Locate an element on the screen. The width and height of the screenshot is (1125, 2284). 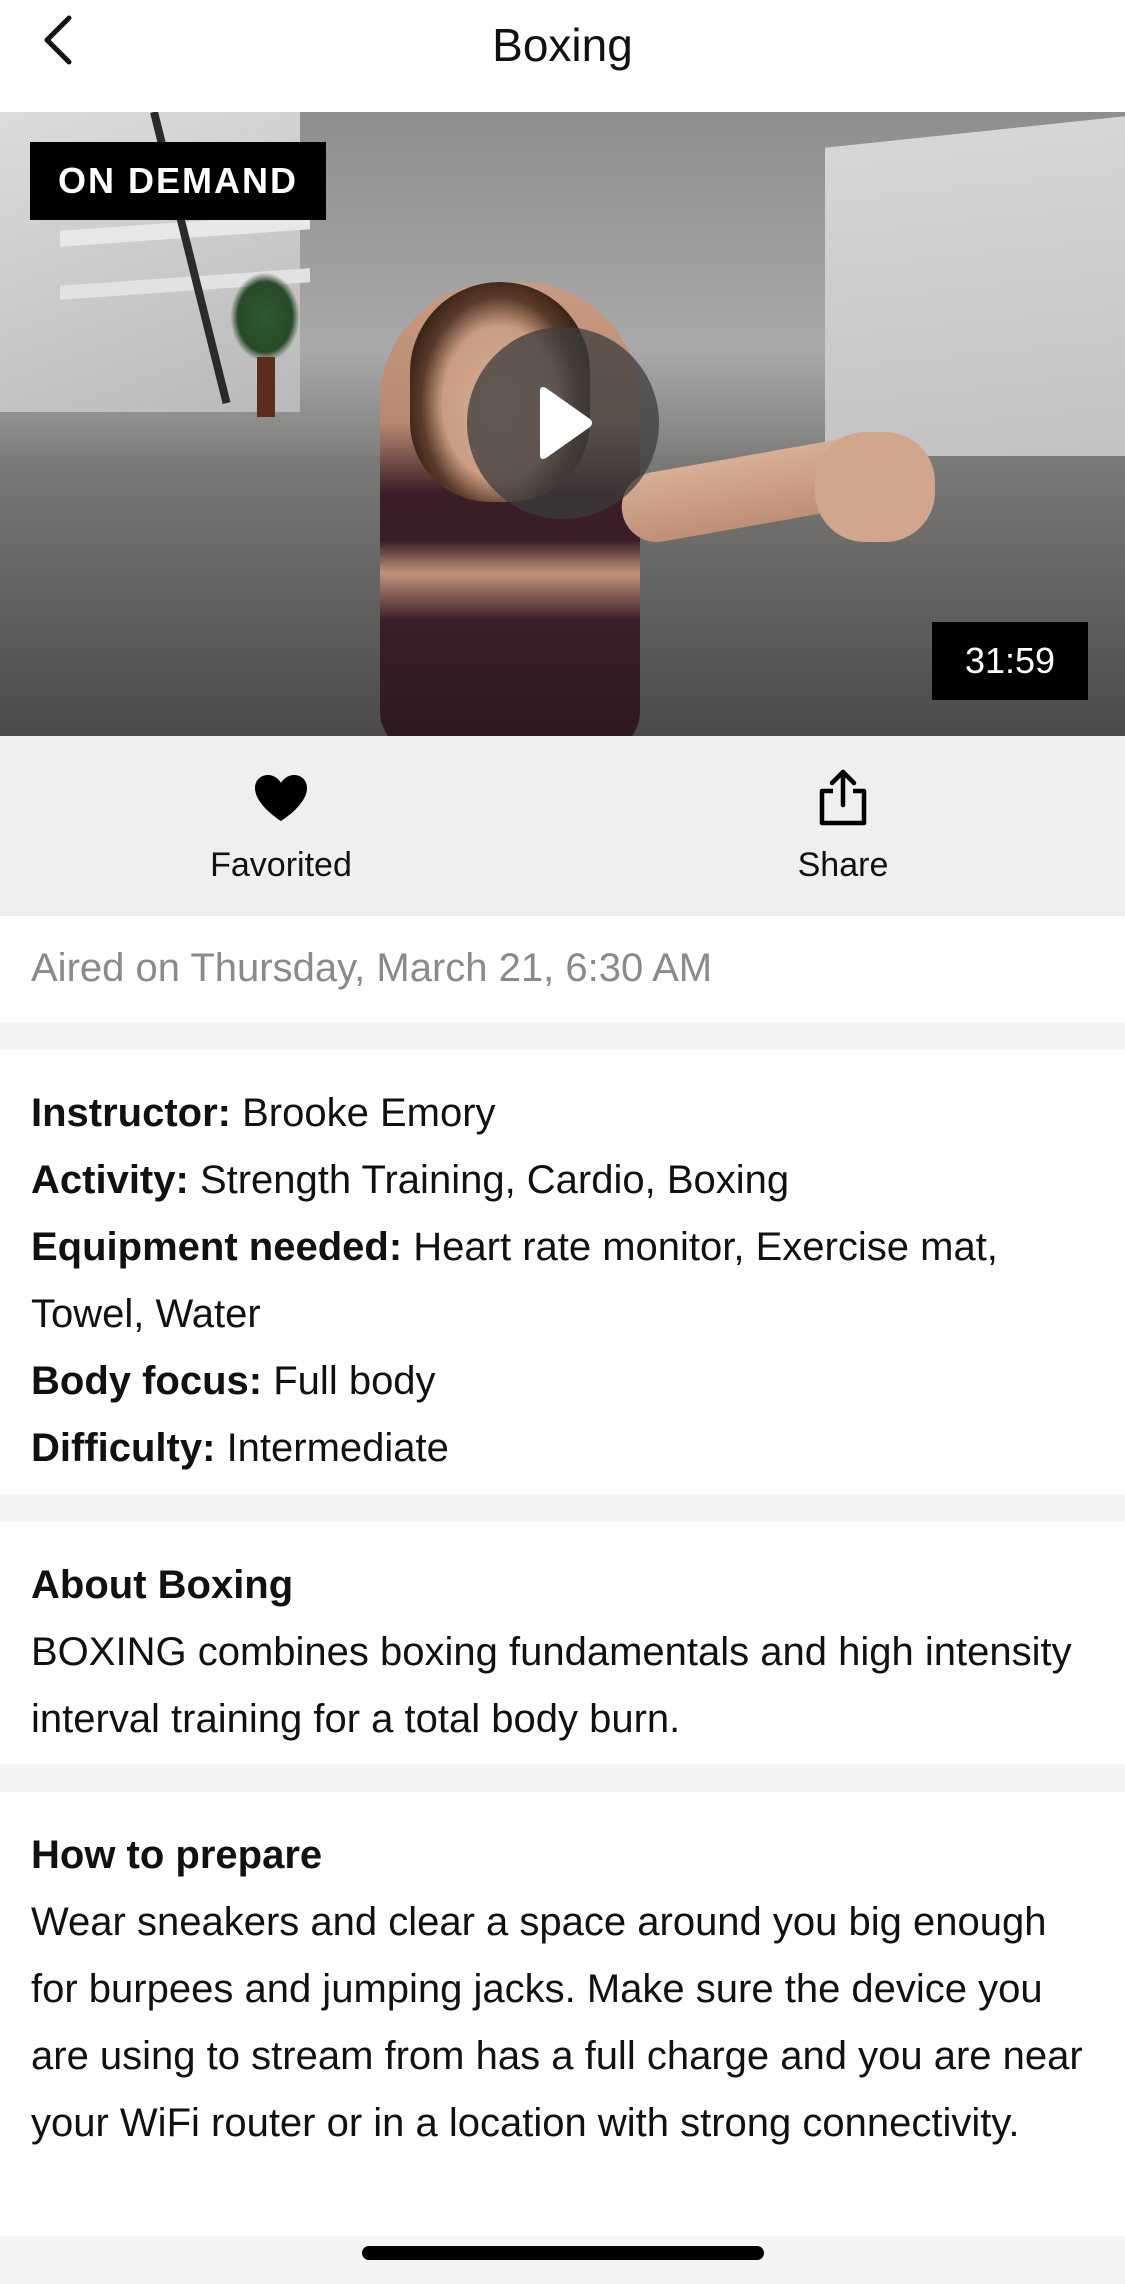
equipment-key: Equipment needed: is located at coordinates (217, 1247).